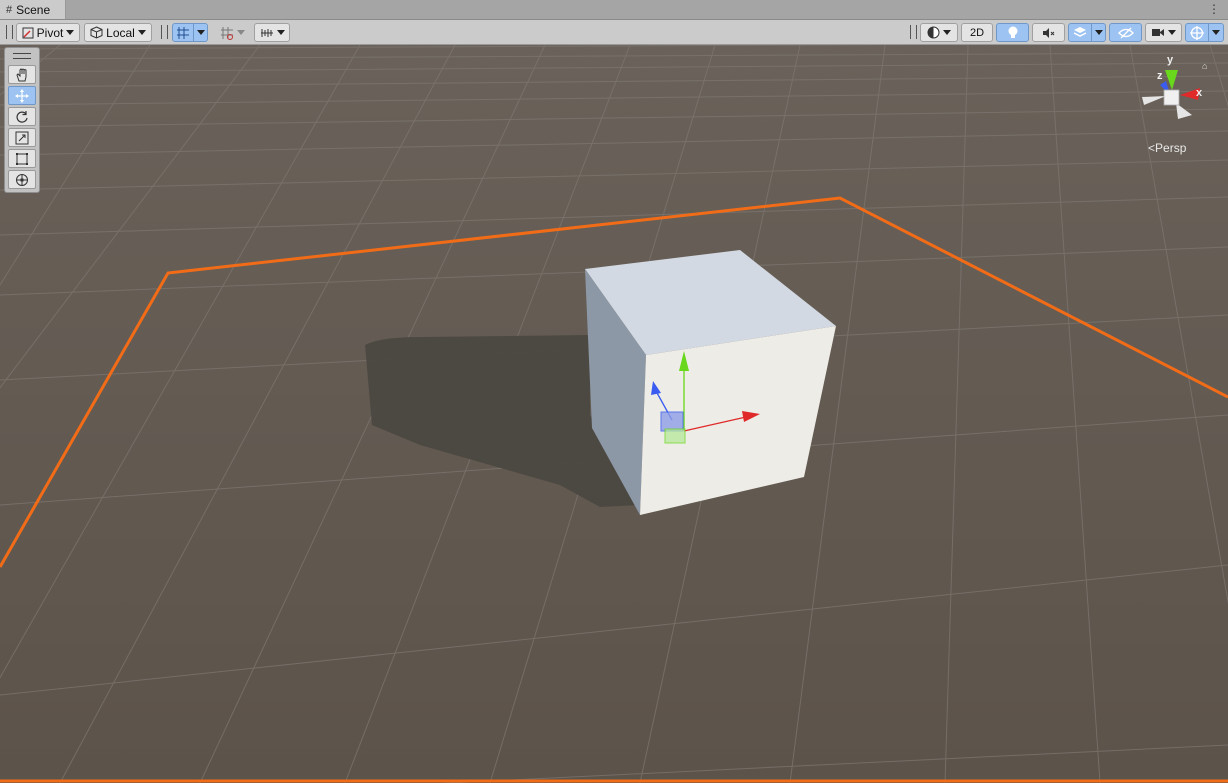  Describe the element at coordinates (266, 32) in the screenshot. I see `ruler-icon` at that location.